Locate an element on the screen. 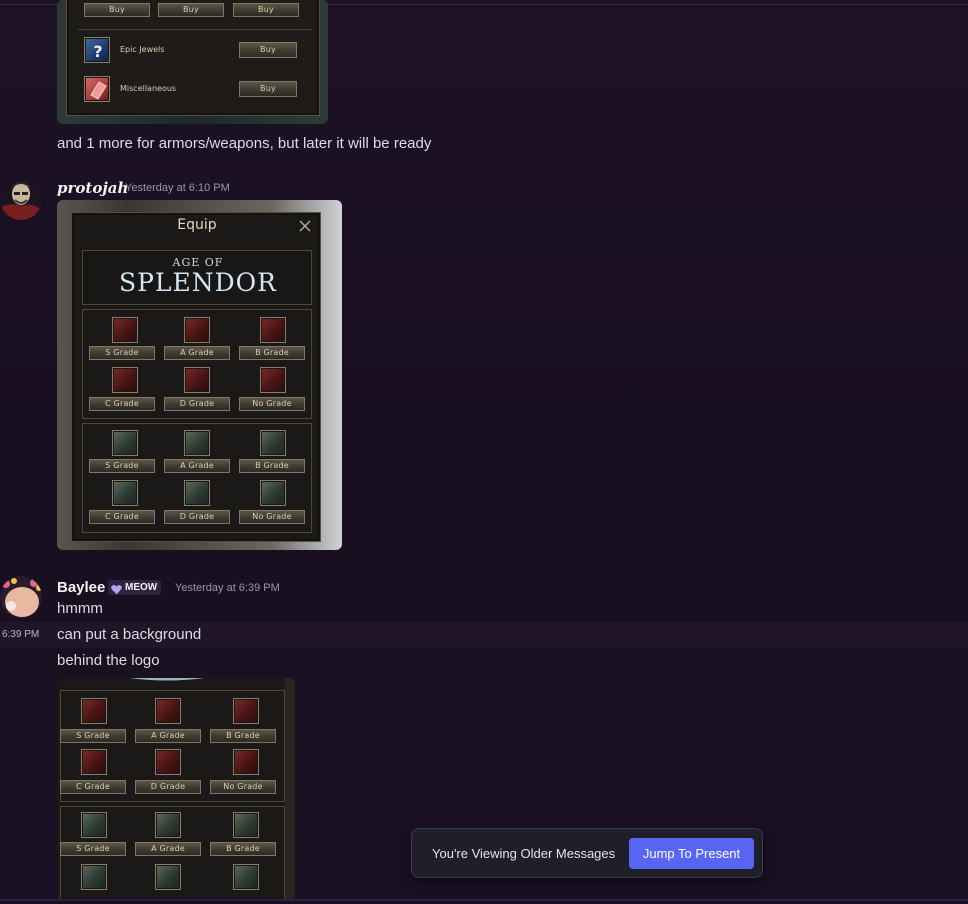 This screenshot has height=904, width=968. logo-banner: AGE OF SPLENDOR is located at coordinates (197, 277).